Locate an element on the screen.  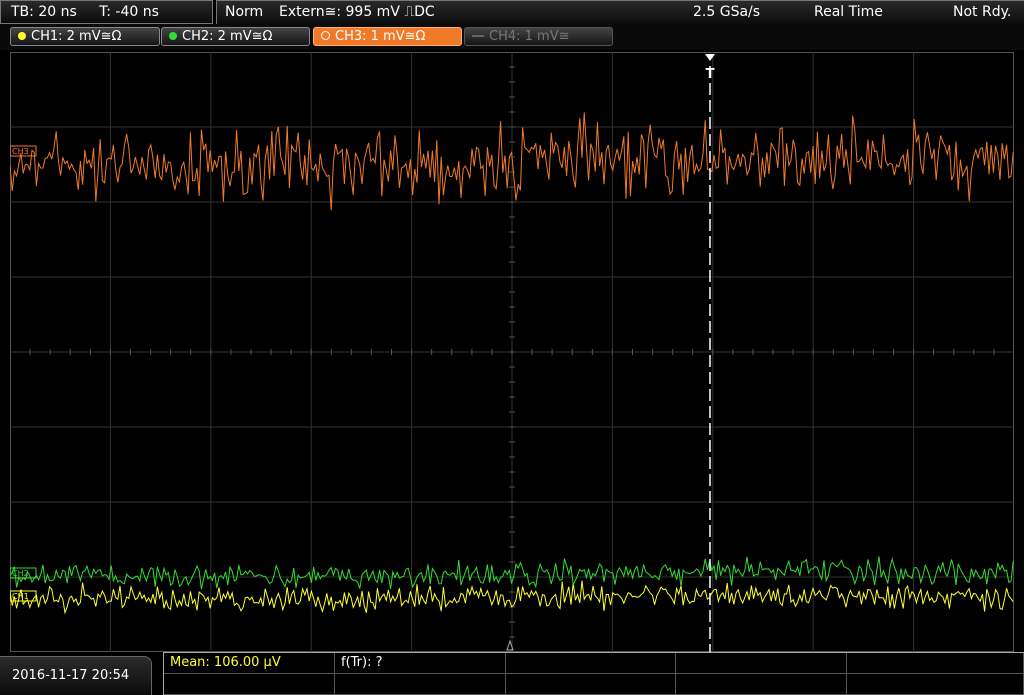
ch2-marker-label: CH2 is located at coordinates (20, 573).